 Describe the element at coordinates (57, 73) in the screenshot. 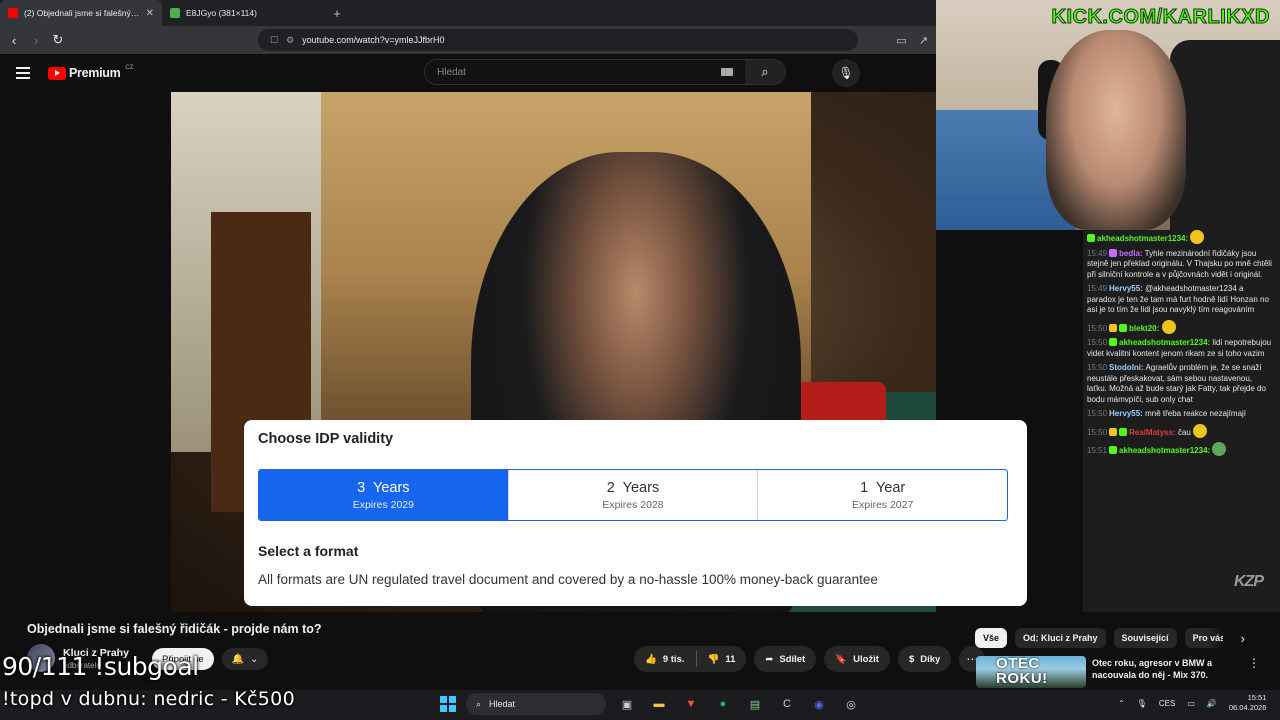

I see `youtube-play-icon` at that location.